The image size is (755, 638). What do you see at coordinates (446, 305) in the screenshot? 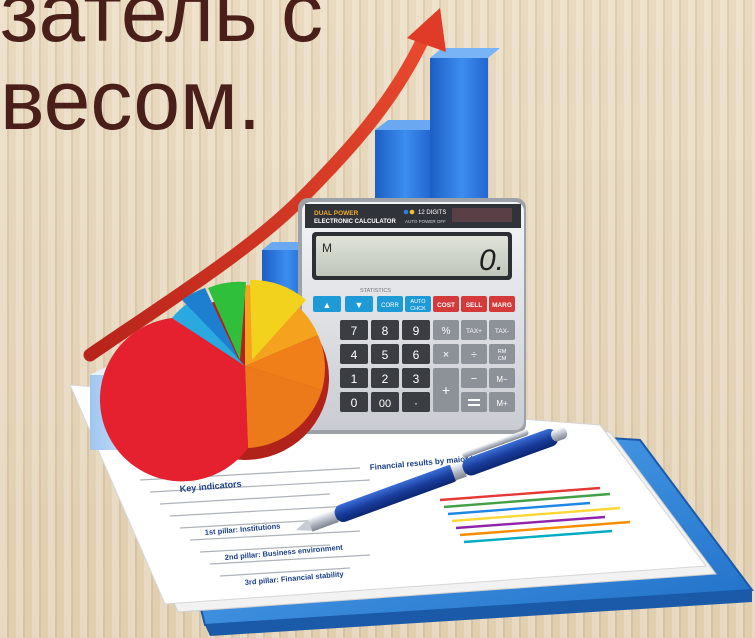
I see `calc-key-cost-label: COST` at bounding box center [446, 305].